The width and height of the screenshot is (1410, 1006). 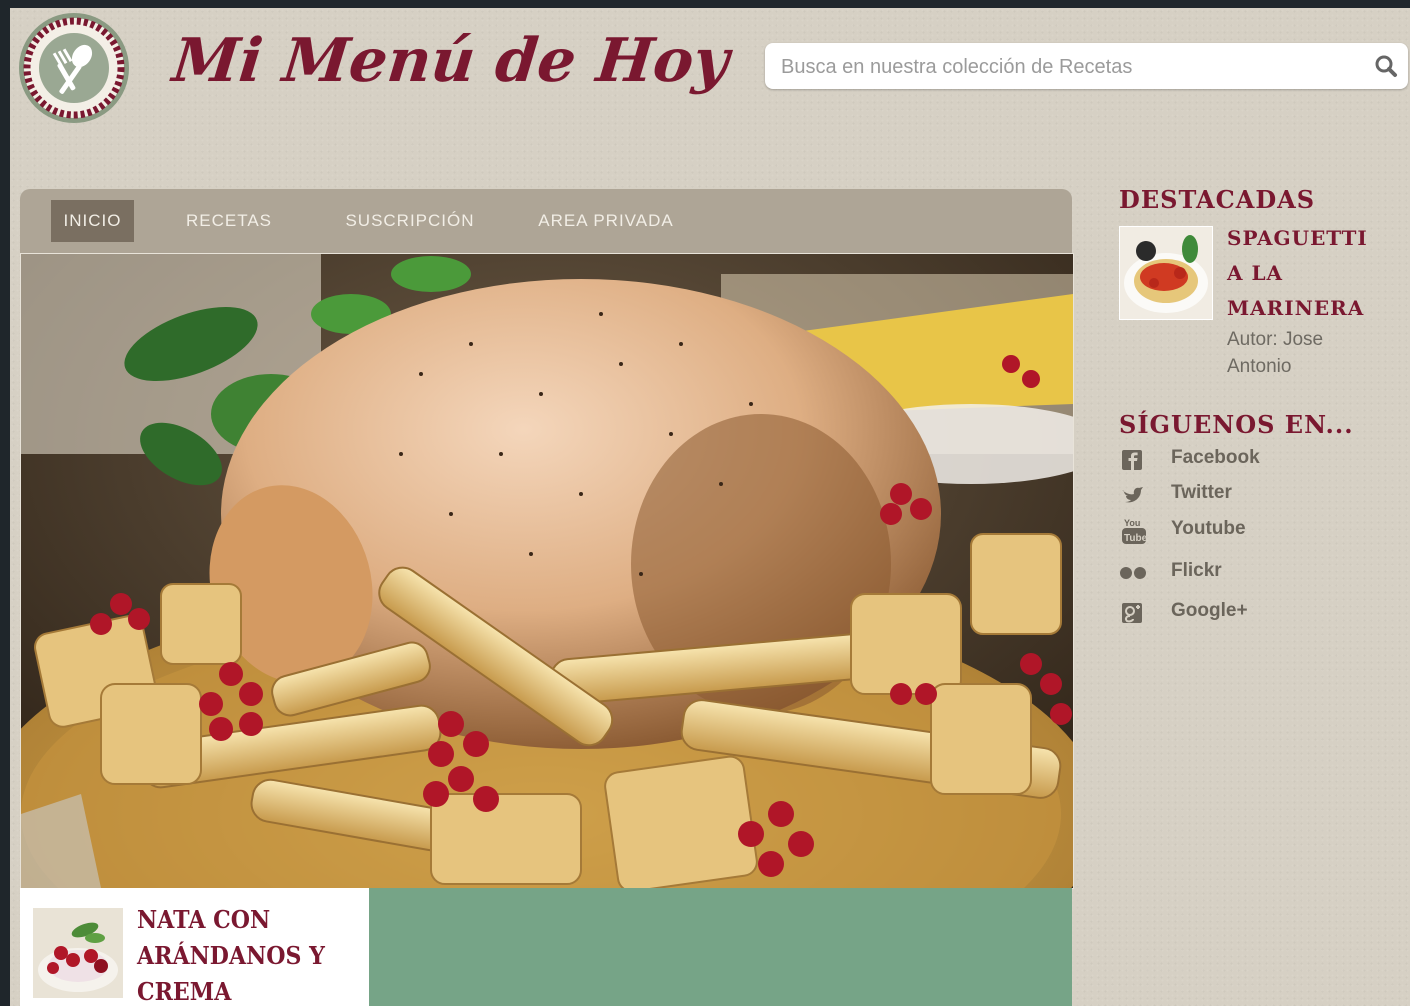 I want to click on google-plus-icon, so click(x=1132, y=613).